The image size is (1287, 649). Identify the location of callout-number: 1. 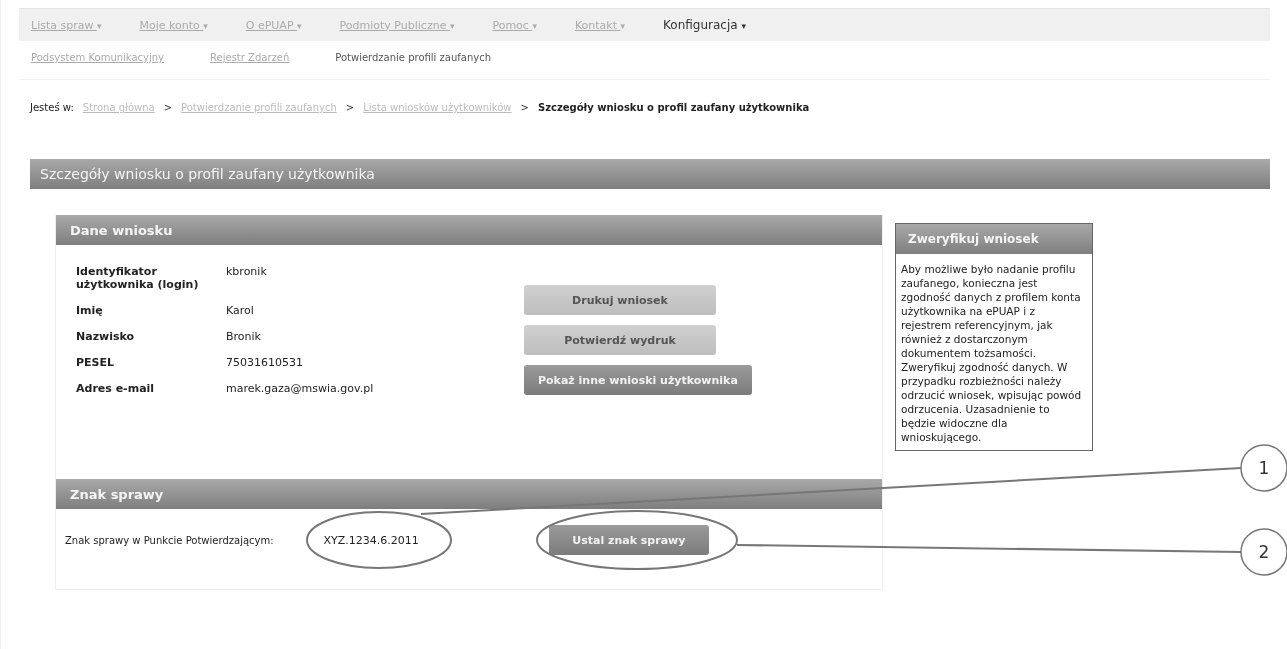
(1264, 468).